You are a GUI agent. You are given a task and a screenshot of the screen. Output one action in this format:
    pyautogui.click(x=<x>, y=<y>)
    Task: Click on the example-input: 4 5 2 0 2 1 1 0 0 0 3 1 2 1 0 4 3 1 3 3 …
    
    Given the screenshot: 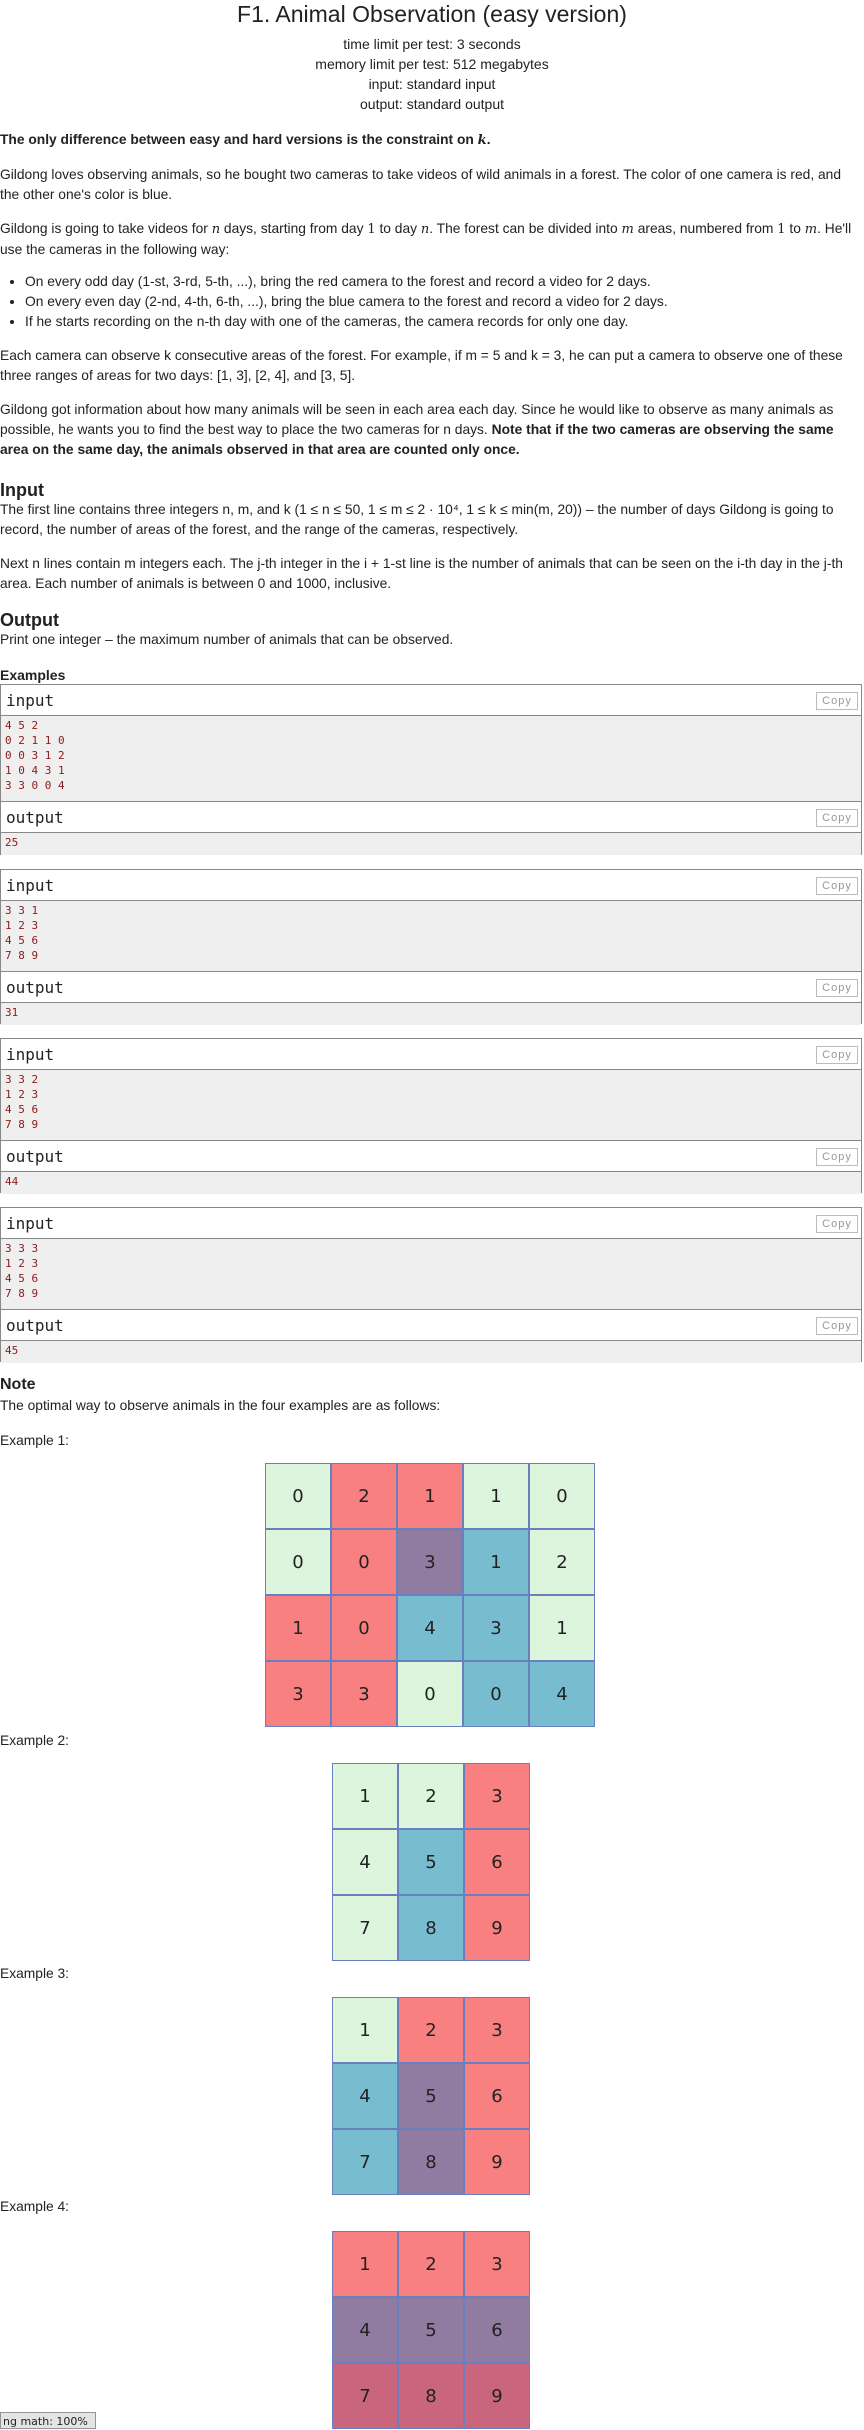 What is the action you would take?
    pyautogui.click(x=431, y=758)
    